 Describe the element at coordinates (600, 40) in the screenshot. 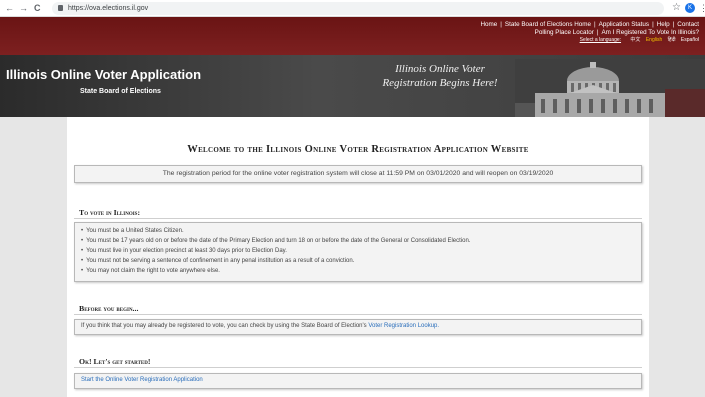

I see `language-label: Select a language:` at that location.